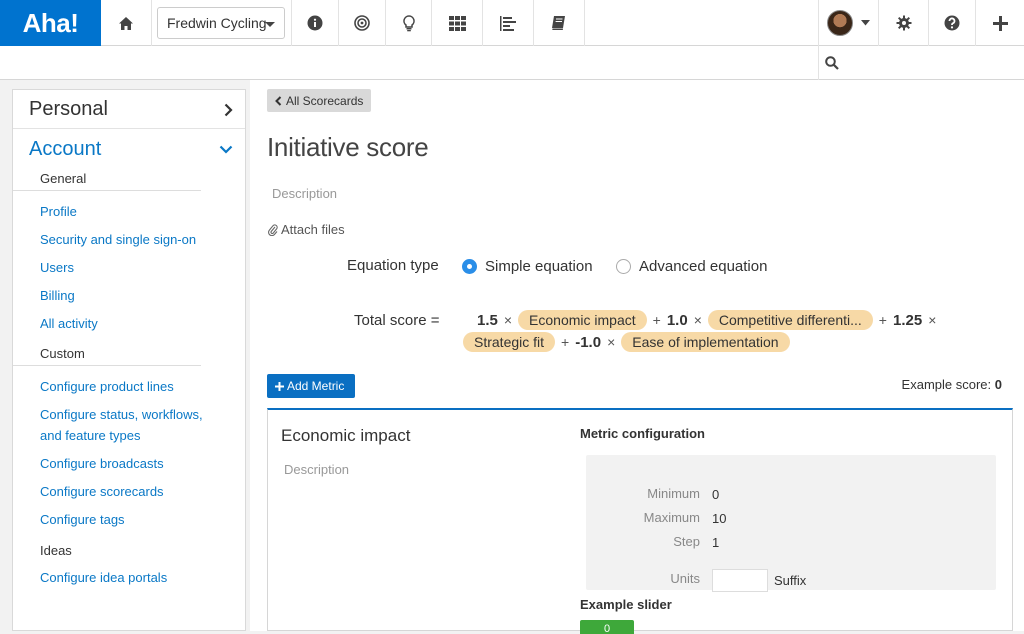 This screenshot has height=634, width=1024. I want to click on book-icon, so click(559, 23).